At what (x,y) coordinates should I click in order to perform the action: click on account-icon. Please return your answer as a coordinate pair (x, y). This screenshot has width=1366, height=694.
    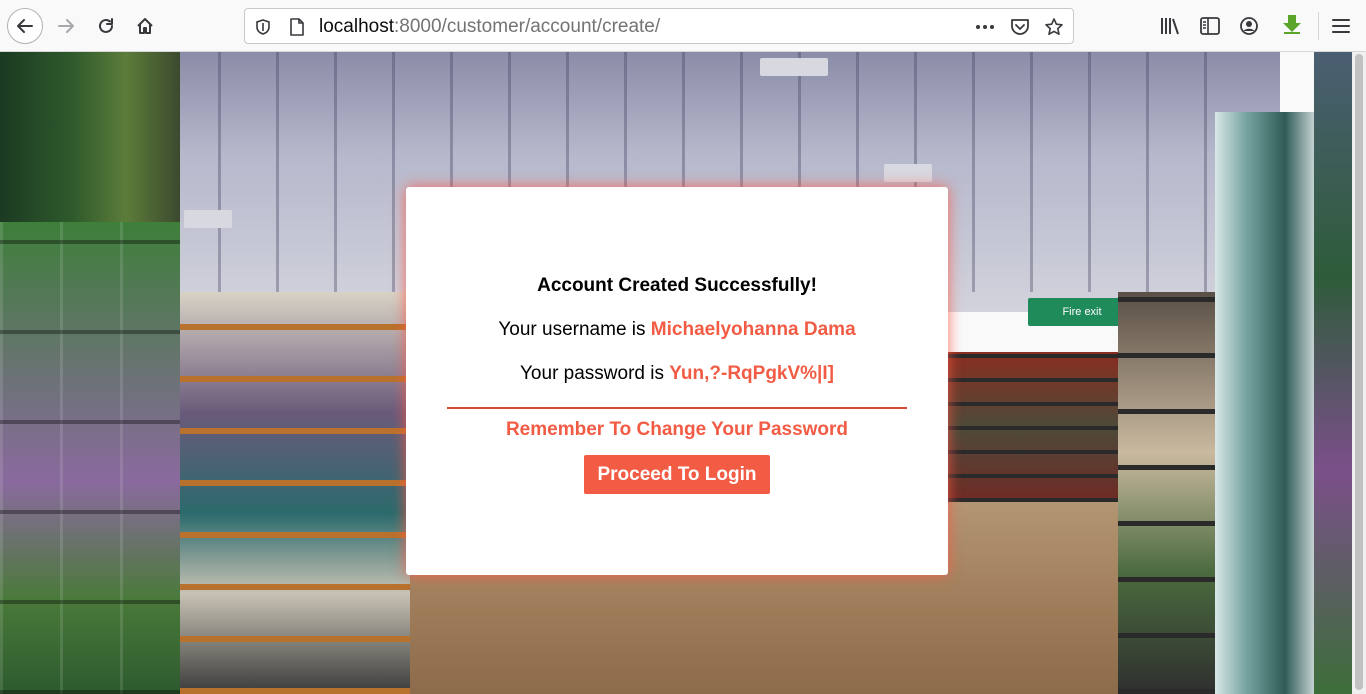
    Looking at the image, I should click on (1249, 26).